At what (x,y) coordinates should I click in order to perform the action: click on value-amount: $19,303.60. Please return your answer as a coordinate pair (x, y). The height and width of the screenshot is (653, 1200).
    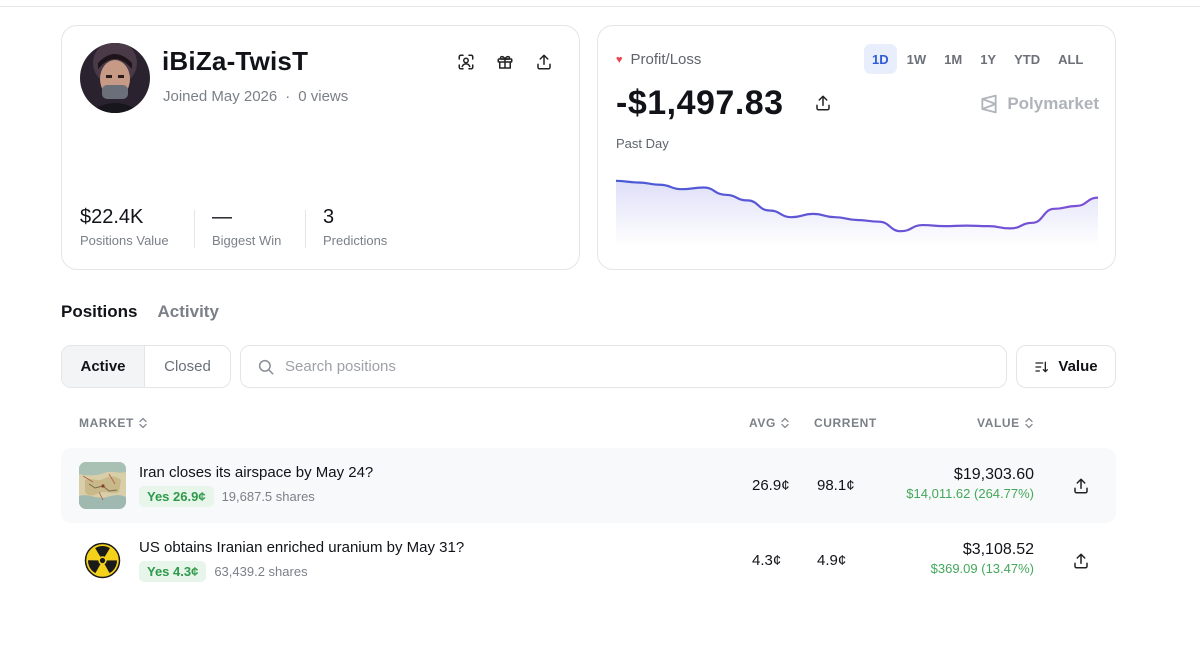
    Looking at the image, I should click on (993, 474).